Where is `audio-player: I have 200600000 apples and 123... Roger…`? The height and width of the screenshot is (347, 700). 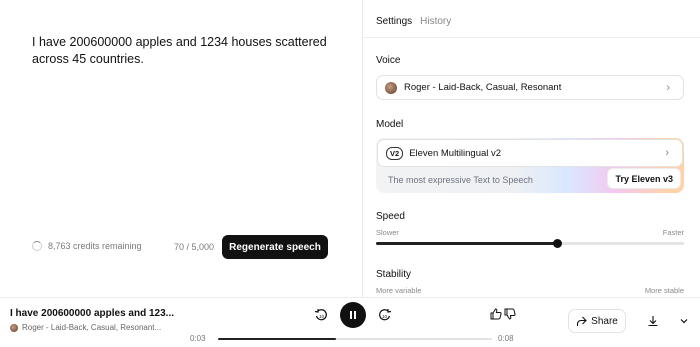
audio-player: I have 200600000 apples and 123... Roger… is located at coordinates (350, 322).